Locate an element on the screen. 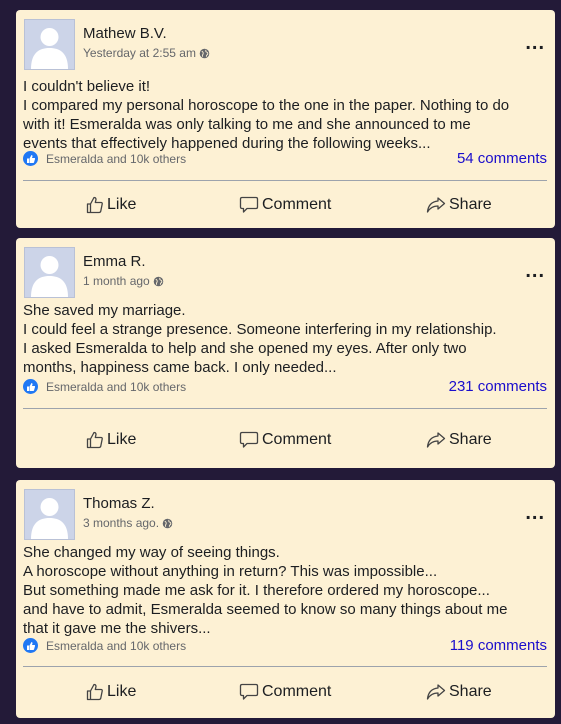 Image resolution: width=561 pixels, height=724 pixels. comments-count-link: 231 comments is located at coordinates (498, 386).